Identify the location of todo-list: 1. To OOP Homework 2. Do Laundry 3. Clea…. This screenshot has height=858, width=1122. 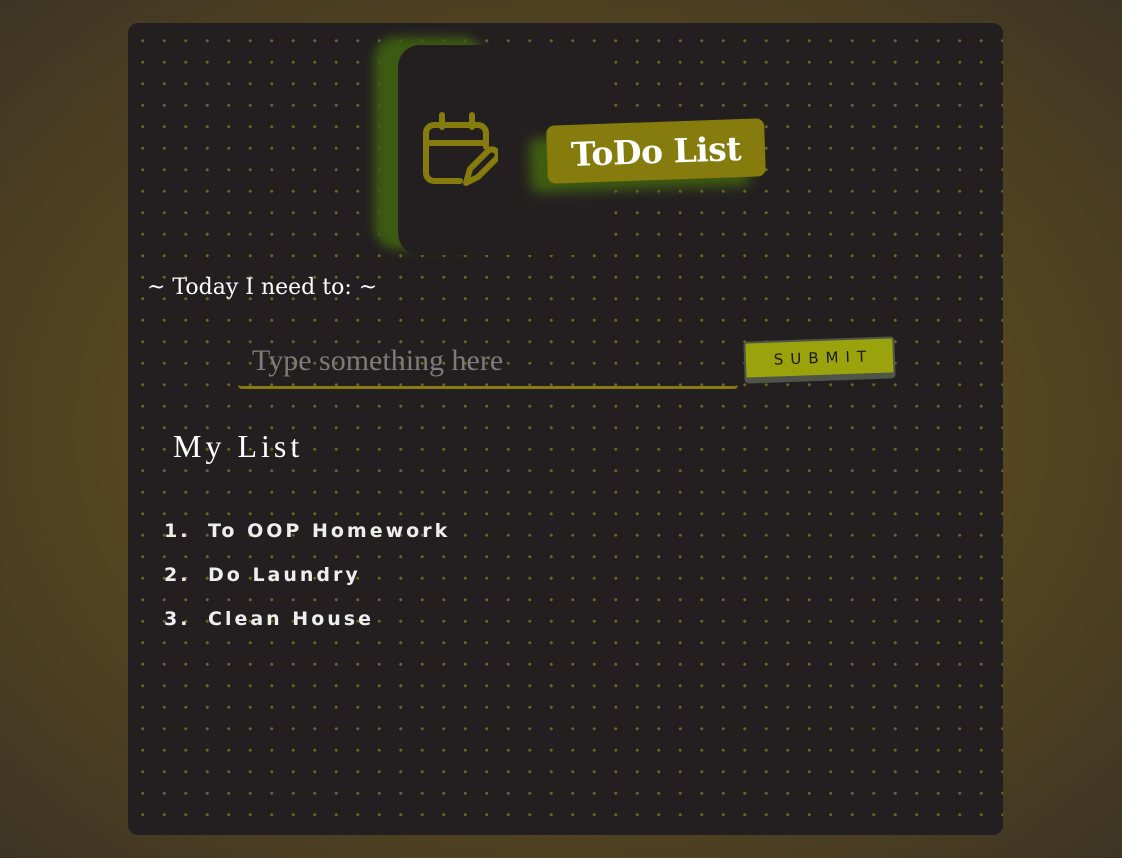
(307, 575).